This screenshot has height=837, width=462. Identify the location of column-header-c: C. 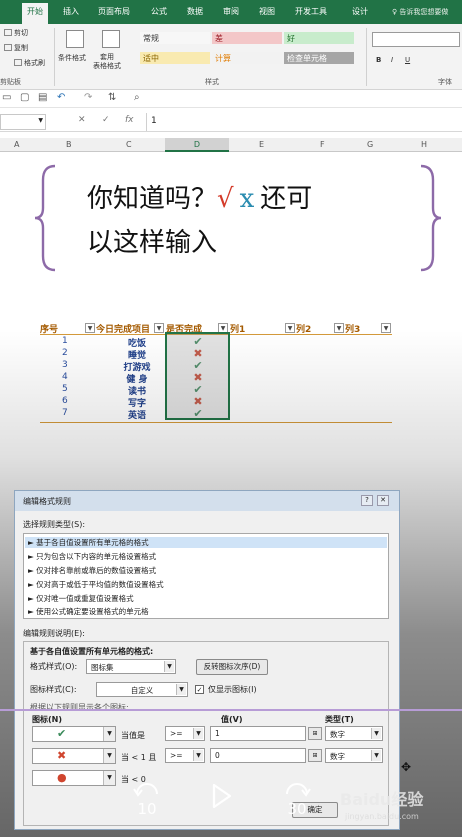
(129, 144).